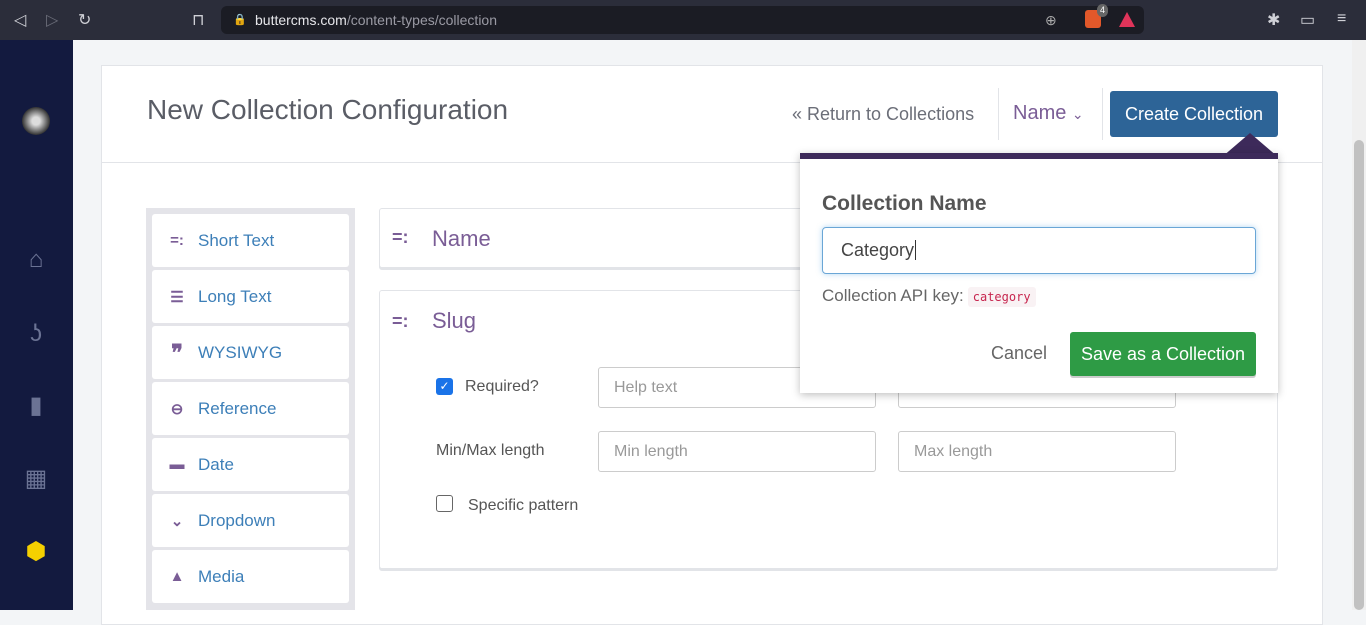  I want to click on extensions-icon: ✱, so click(1273, 20).